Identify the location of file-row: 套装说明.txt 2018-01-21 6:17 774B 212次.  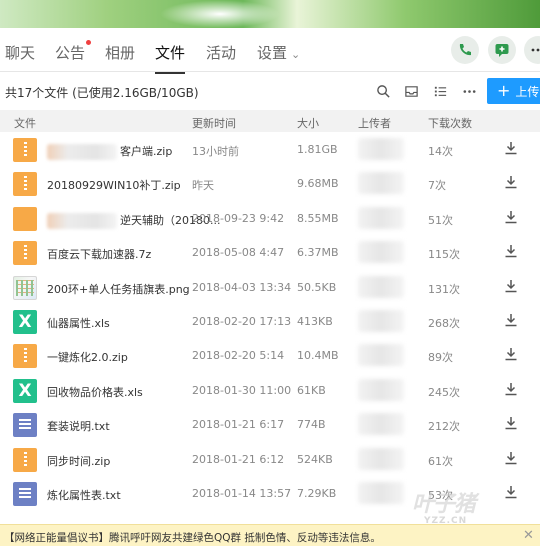
(270, 424).